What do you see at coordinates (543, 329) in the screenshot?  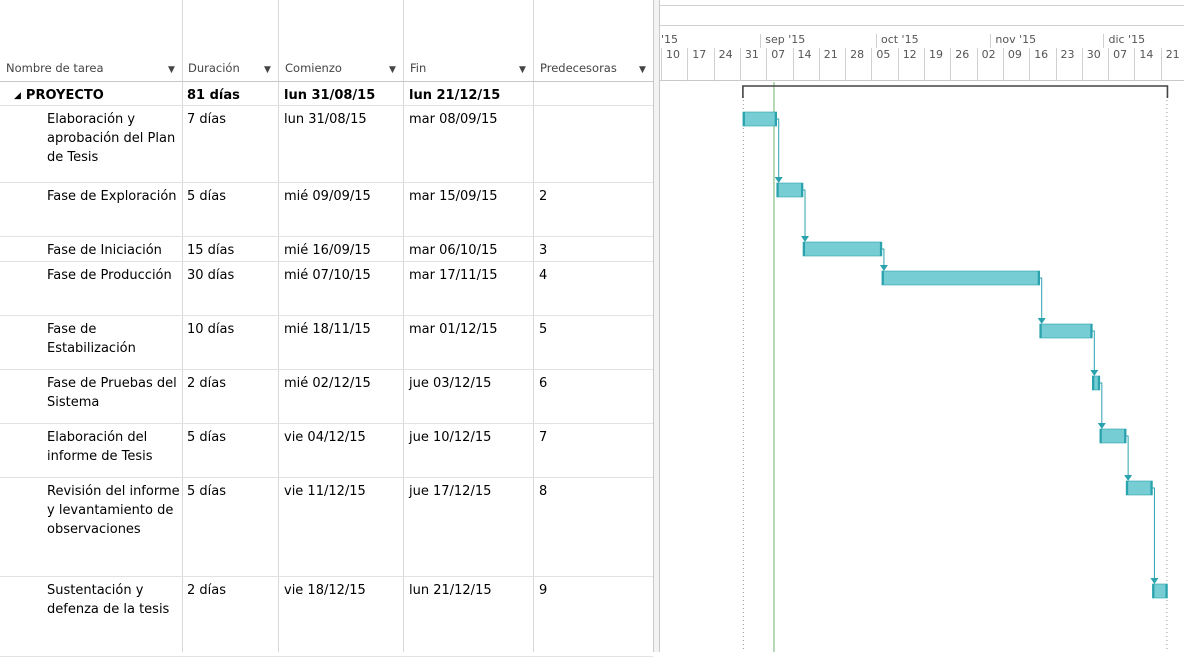 I see `task-predecessors: 5` at bounding box center [543, 329].